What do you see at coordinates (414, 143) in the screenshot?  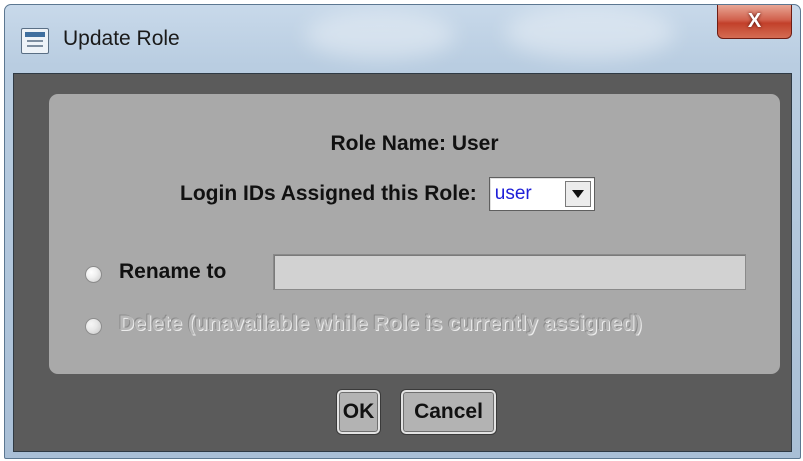 I see `role-name-label: Role Name: User` at bounding box center [414, 143].